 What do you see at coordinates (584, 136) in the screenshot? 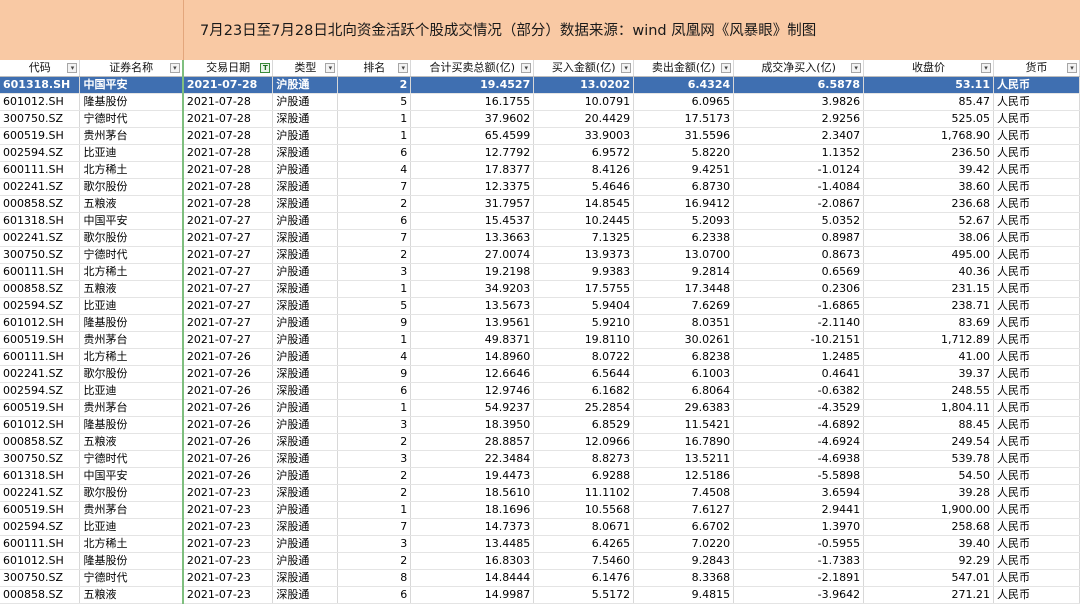
I see `table-cell: 33.9003` at bounding box center [584, 136].